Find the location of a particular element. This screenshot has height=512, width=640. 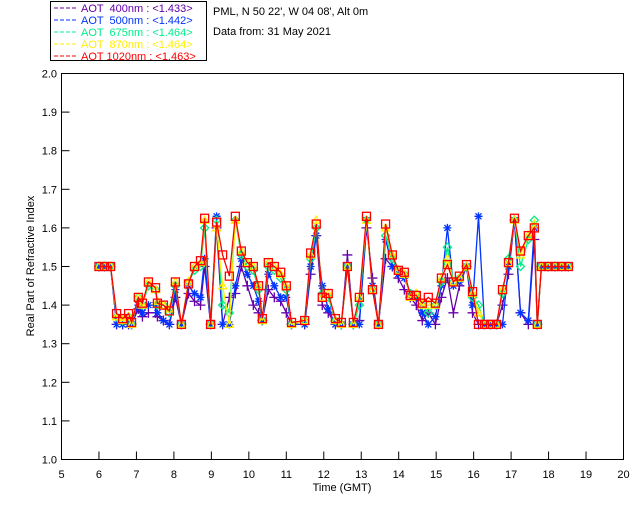

x-tick-label: 20 is located at coordinates (623, 475).